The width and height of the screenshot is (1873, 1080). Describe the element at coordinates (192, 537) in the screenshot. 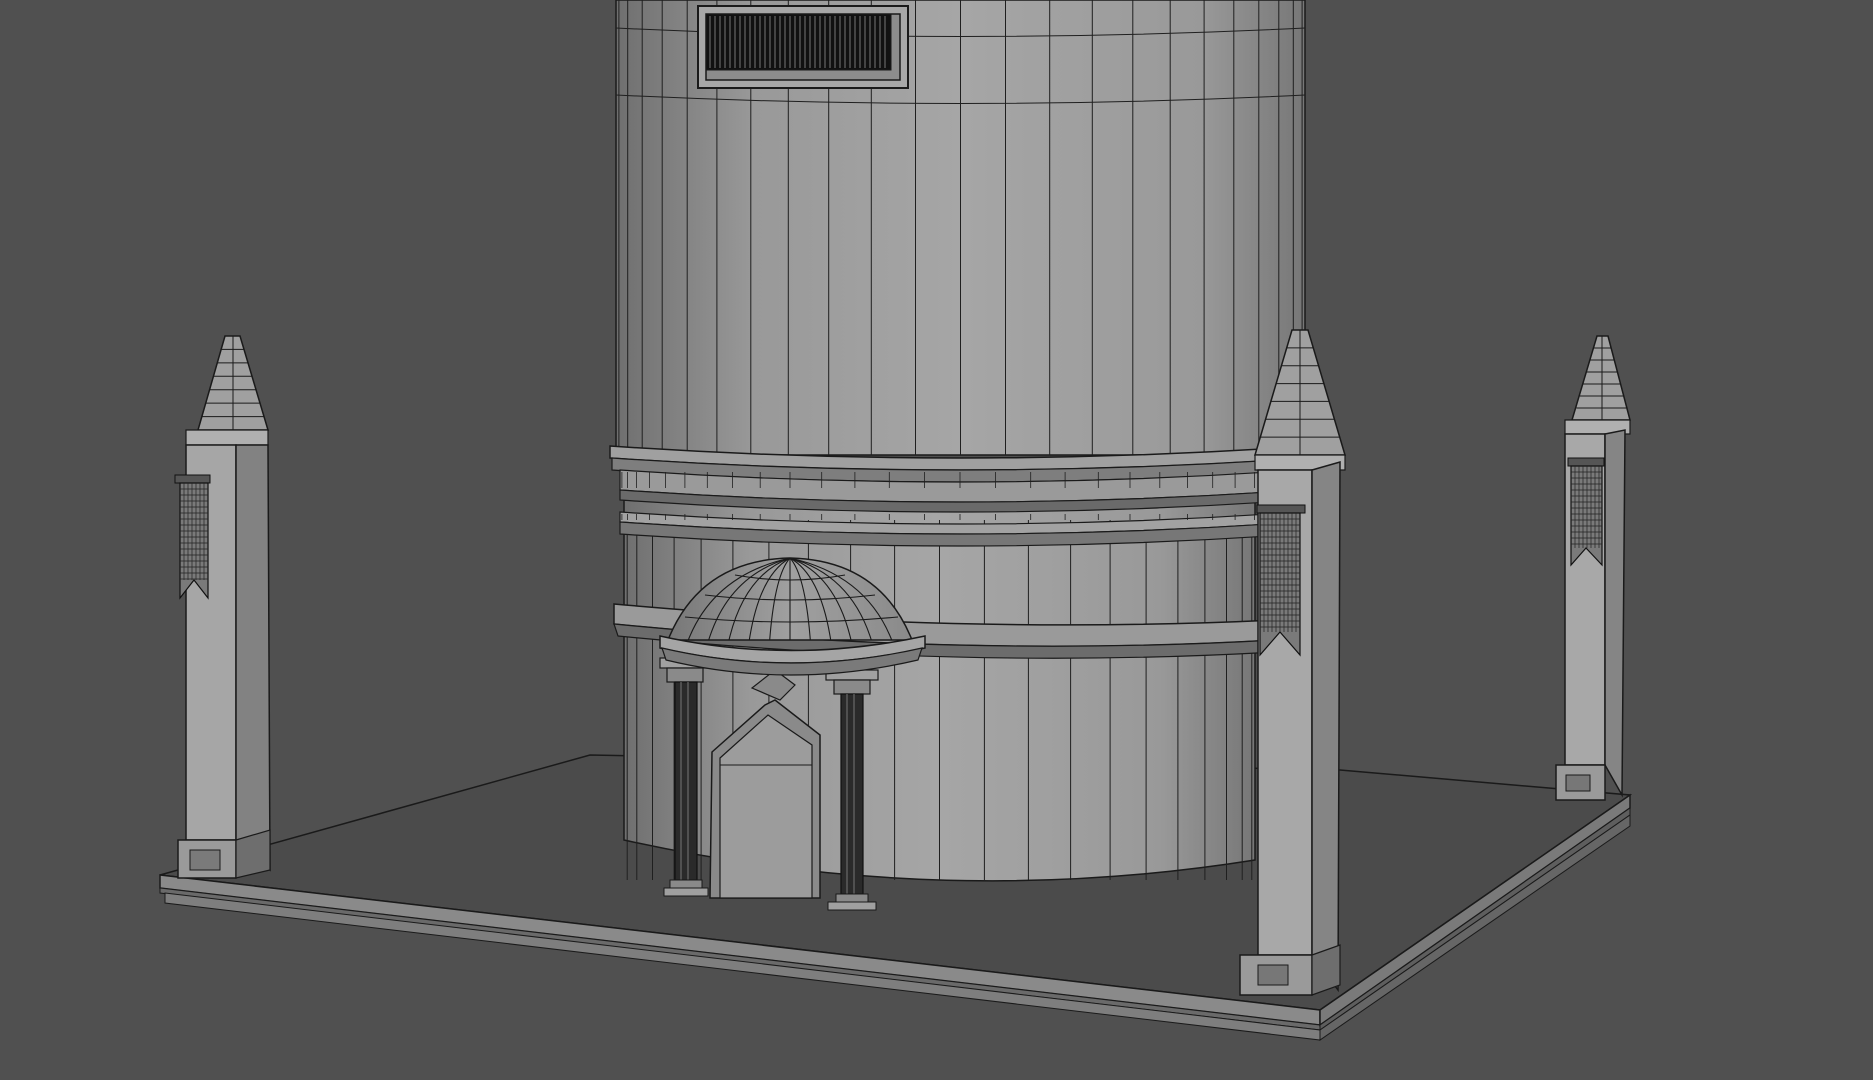

I see `banner-left` at that location.